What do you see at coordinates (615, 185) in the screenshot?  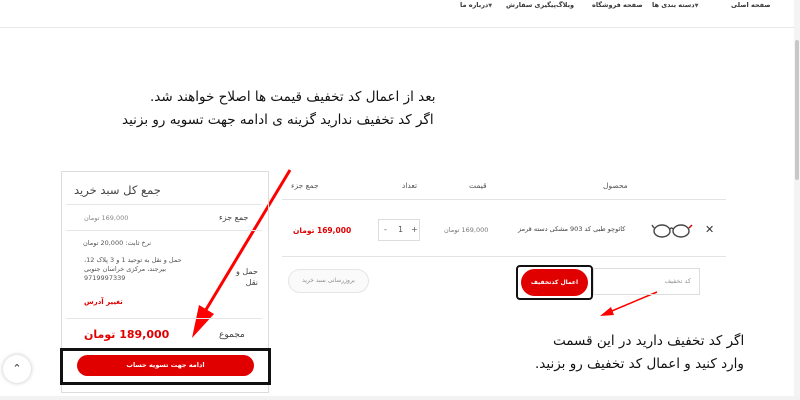 I see `column-header-product: محصول` at bounding box center [615, 185].